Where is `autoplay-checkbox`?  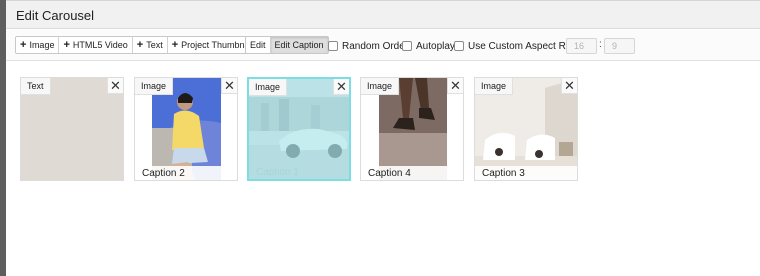 autoplay-checkbox is located at coordinates (407, 46).